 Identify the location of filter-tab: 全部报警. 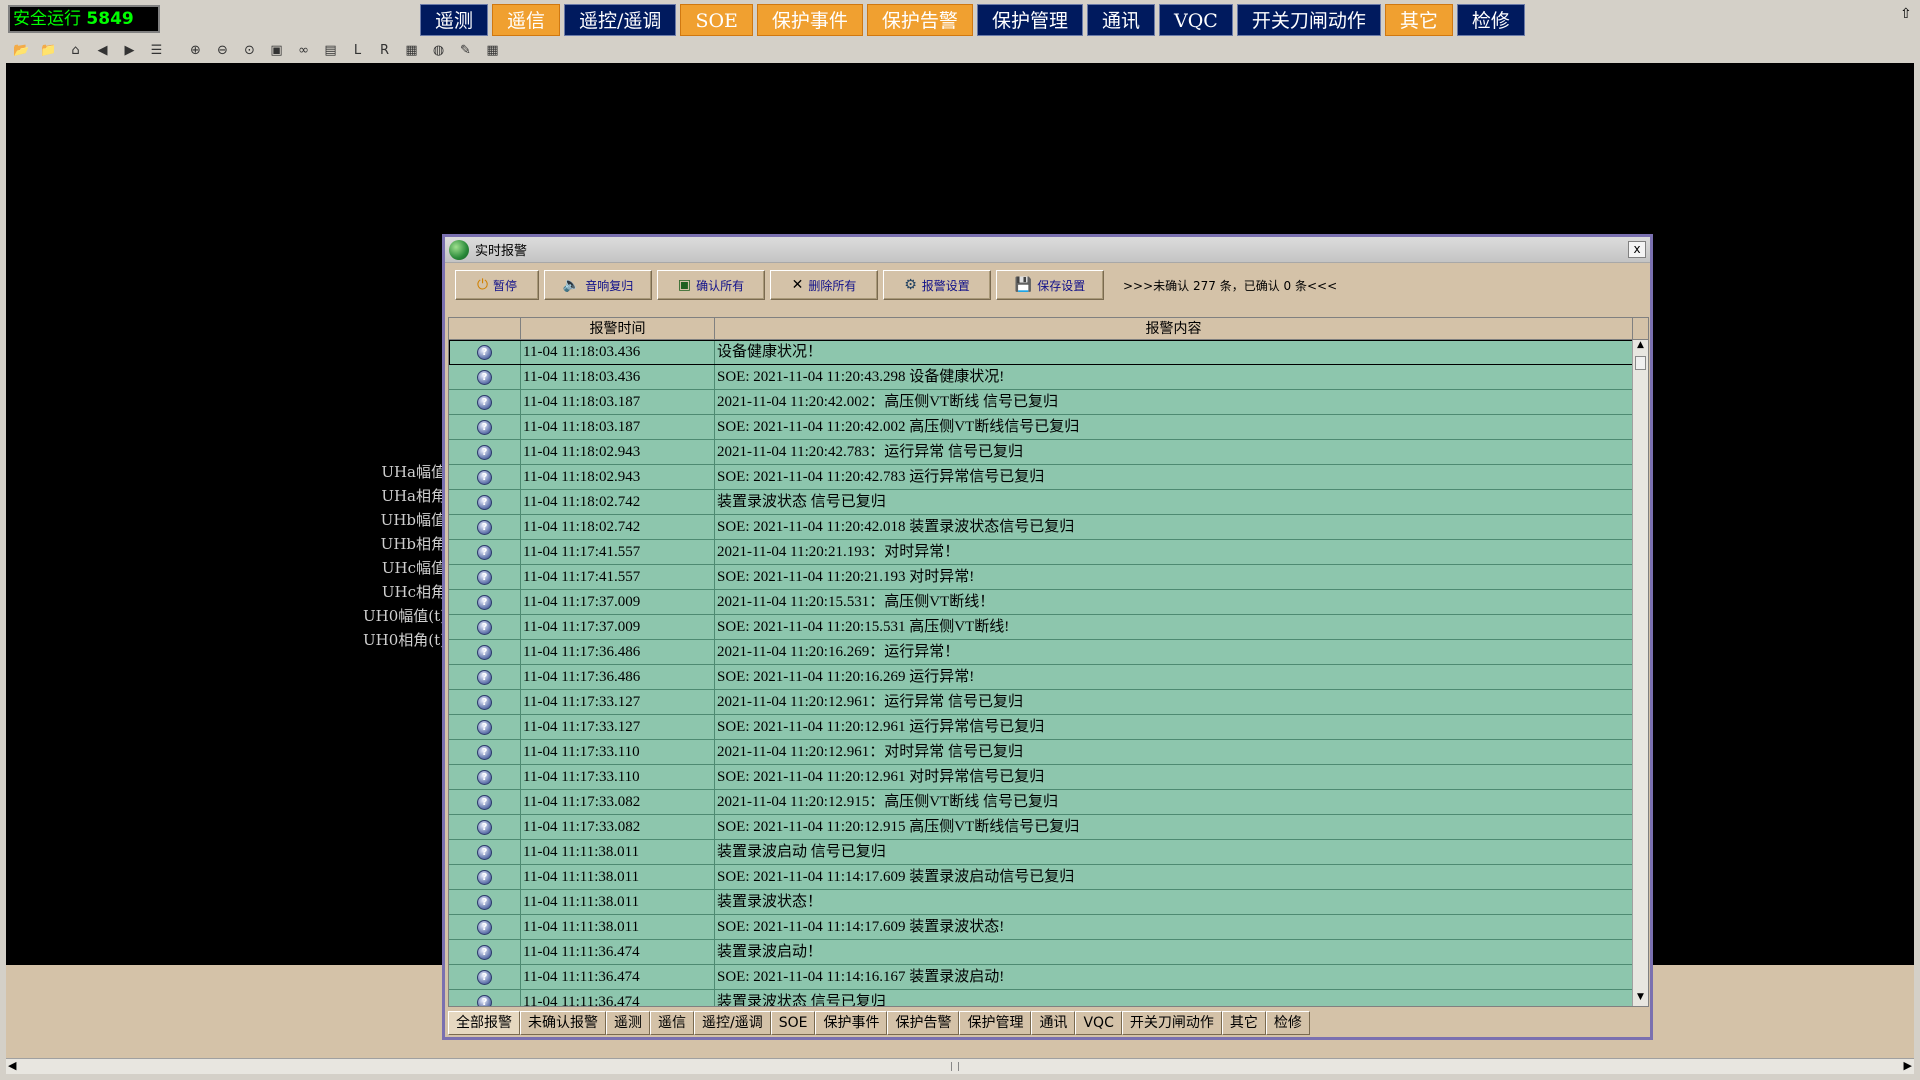
(484, 1023).